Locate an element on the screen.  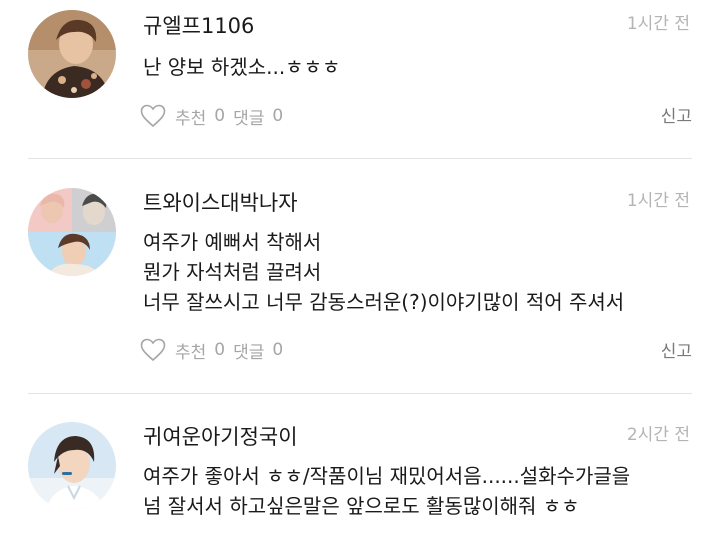
comment-text-line: 넘 잘서서 하고싶은말은 앞으로도 활동많이해줘 ㅎㅎ is located at coordinates (361, 506).